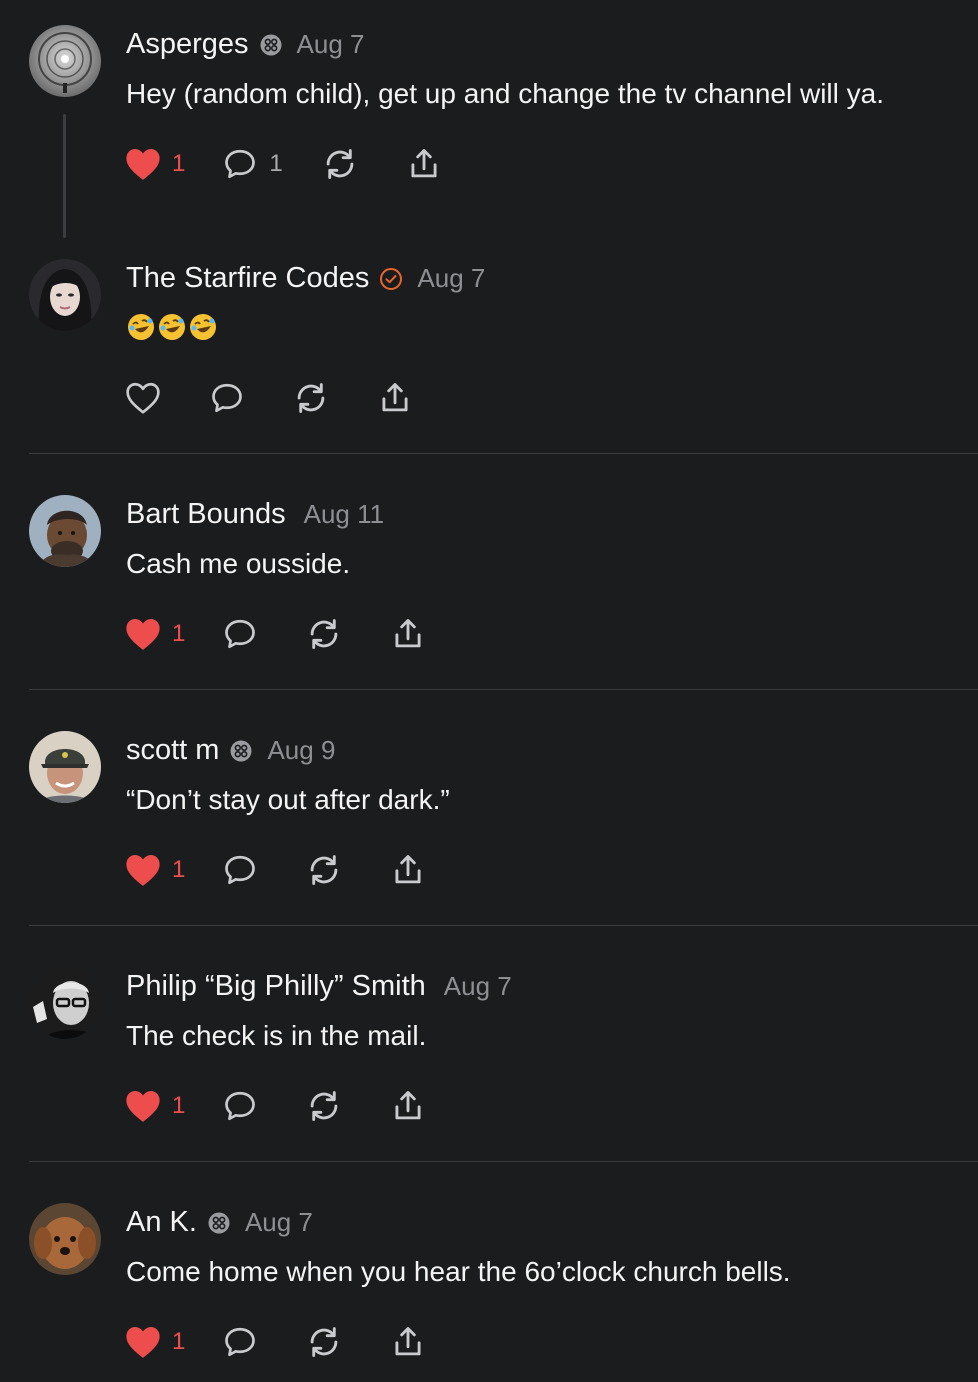  What do you see at coordinates (276, 986) in the screenshot?
I see `commenter-name: Philip “Big Philly” Smith` at bounding box center [276, 986].